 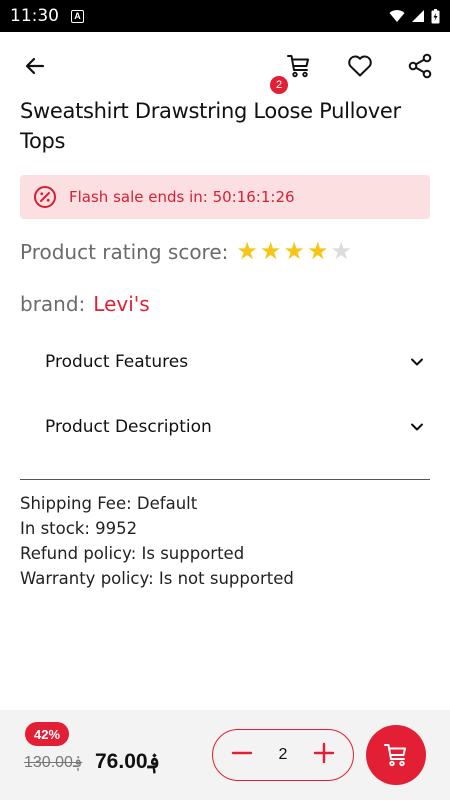 I want to click on rating-stars: ★ ★ ★ ★ ★, so click(x=294, y=252).